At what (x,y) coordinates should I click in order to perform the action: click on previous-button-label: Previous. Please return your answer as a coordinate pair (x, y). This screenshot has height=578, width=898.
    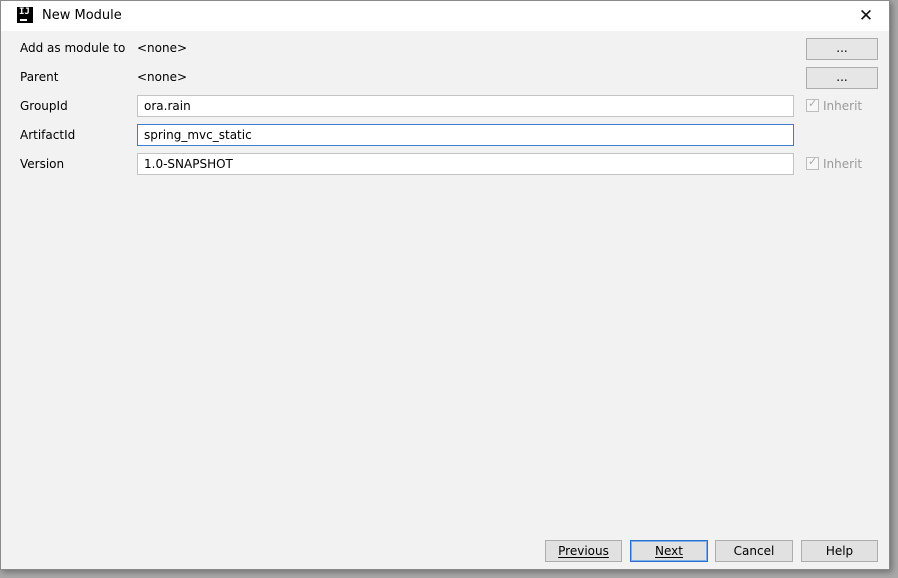
    Looking at the image, I should click on (583, 551).